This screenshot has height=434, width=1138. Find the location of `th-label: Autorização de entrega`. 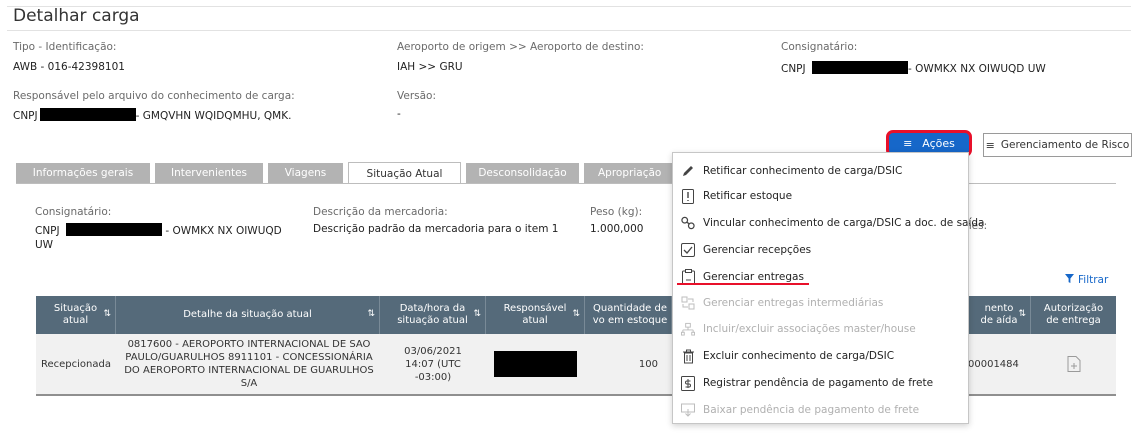

th-label: Autorização de entrega is located at coordinates (1073, 314).